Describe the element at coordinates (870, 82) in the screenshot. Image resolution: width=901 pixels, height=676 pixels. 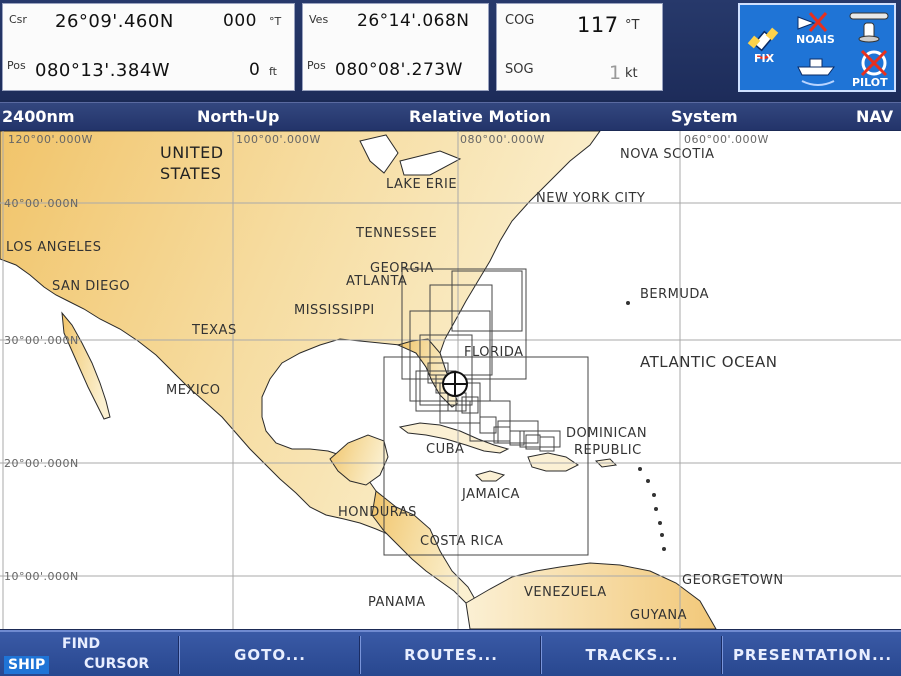
I see `pilot-label: PILOT` at that location.